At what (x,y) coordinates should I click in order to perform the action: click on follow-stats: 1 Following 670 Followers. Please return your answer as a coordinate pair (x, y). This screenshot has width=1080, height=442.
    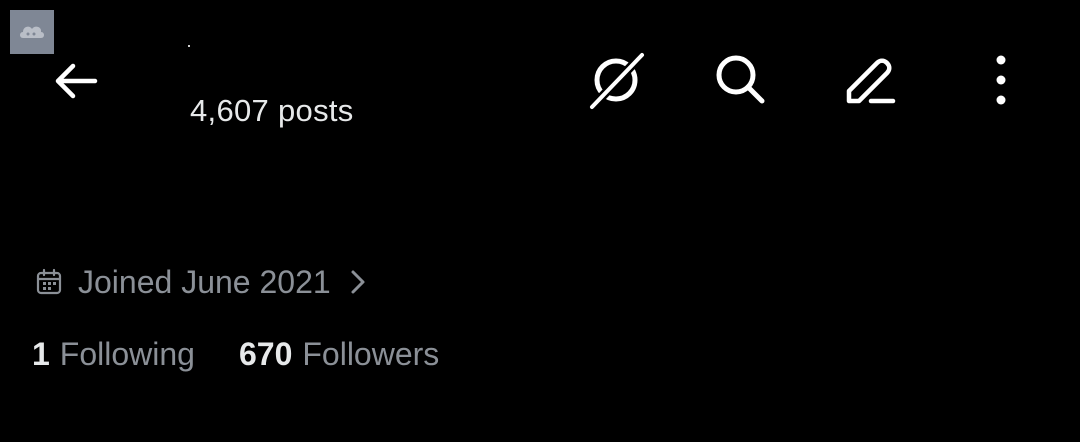
    Looking at the image, I should click on (235, 354).